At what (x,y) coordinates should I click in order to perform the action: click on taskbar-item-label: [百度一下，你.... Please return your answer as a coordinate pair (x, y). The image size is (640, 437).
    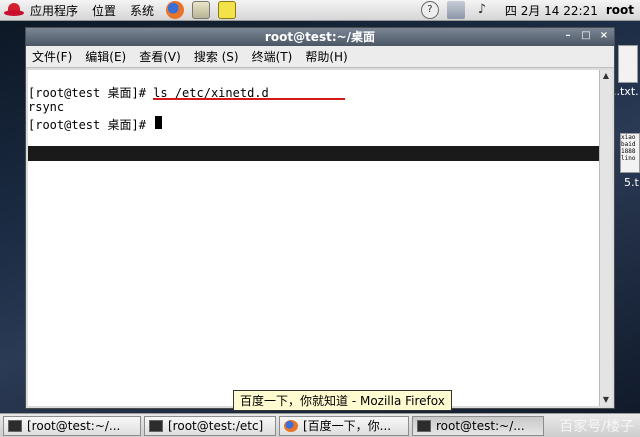
    Looking at the image, I should click on (347, 426).